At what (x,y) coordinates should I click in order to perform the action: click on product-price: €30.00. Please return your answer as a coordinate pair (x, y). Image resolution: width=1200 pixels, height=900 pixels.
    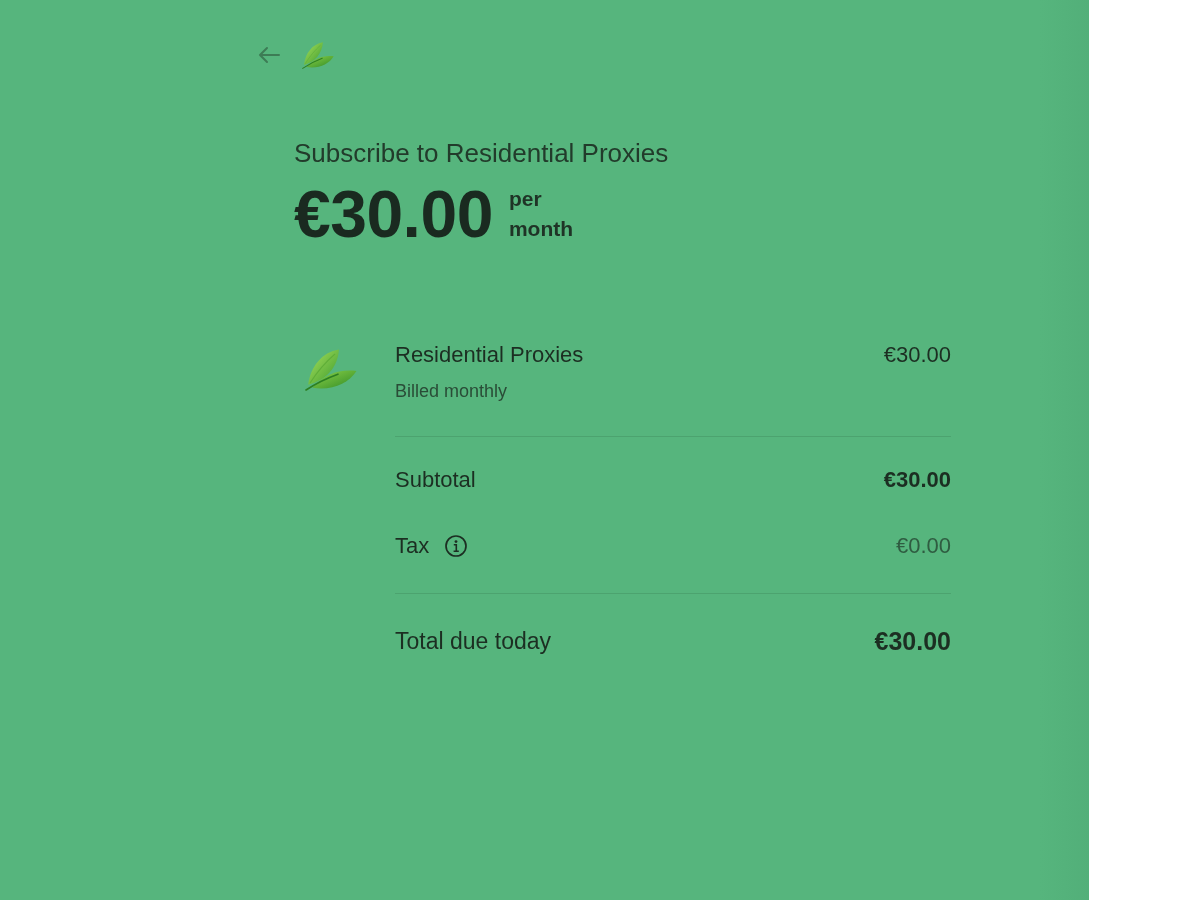
    Looking at the image, I should click on (917, 355).